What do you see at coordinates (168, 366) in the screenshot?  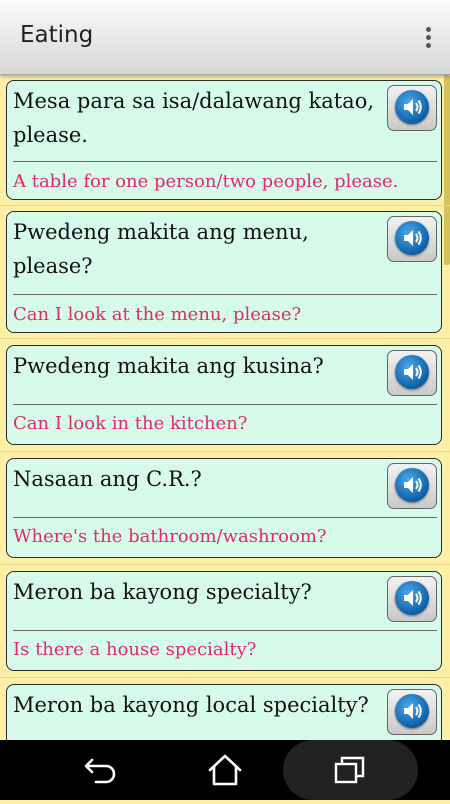 I see `phrase-text: Pwedeng makita ang kusina?` at bounding box center [168, 366].